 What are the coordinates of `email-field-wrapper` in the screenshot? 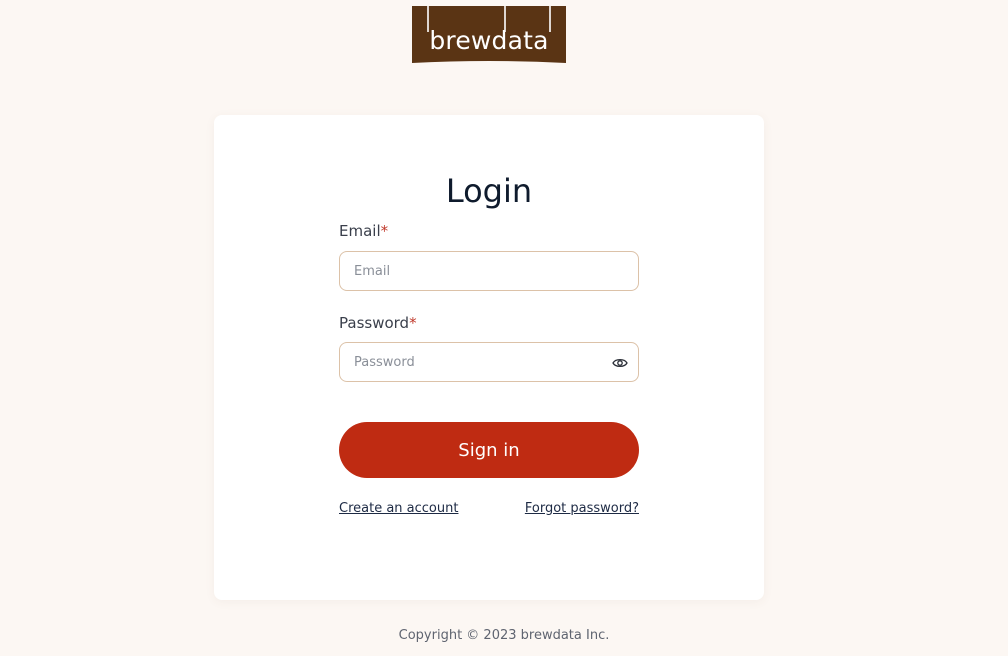 It's located at (489, 271).